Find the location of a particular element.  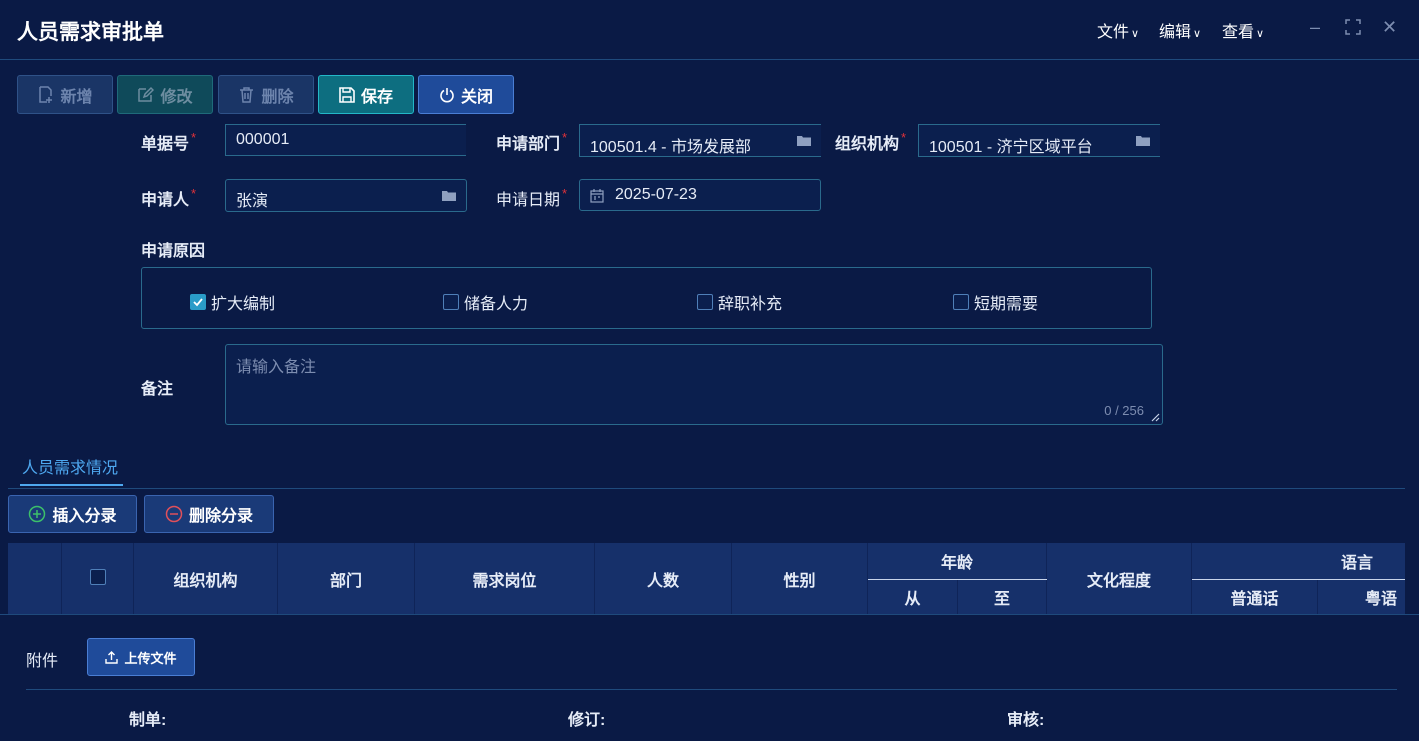

add-button: 新增 is located at coordinates (65, 94).